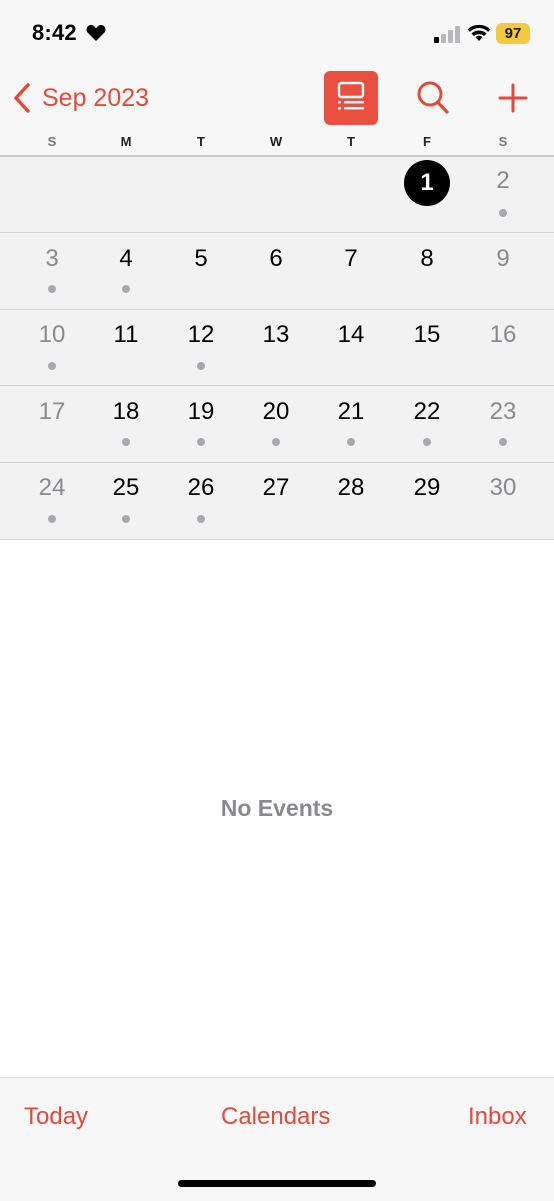  Describe the element at coordinates (427, 141) in the screenshot. I see `weekday-fri: F` at that location.